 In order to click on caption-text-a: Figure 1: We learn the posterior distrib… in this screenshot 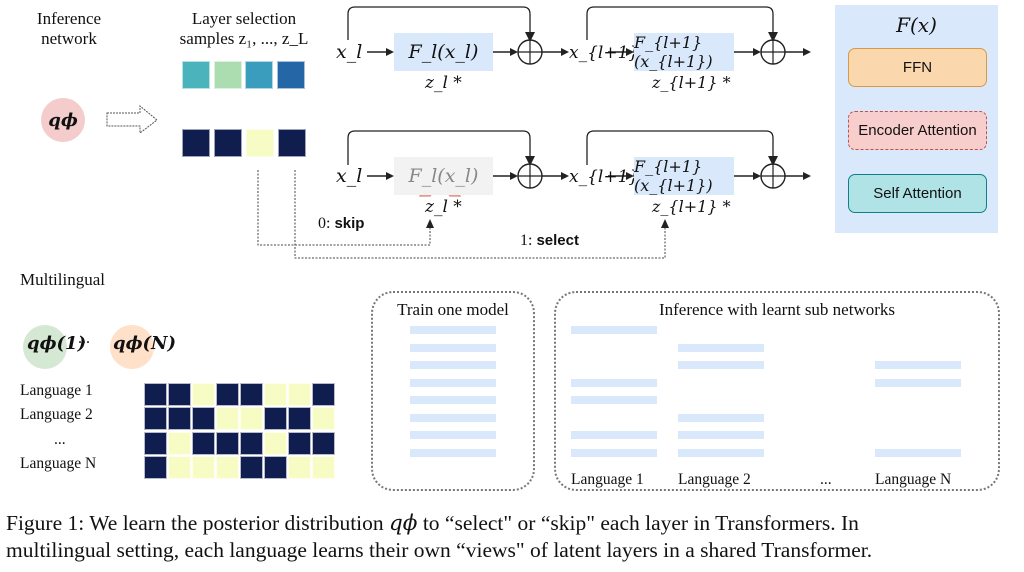, I will do `click(198, 523)`.